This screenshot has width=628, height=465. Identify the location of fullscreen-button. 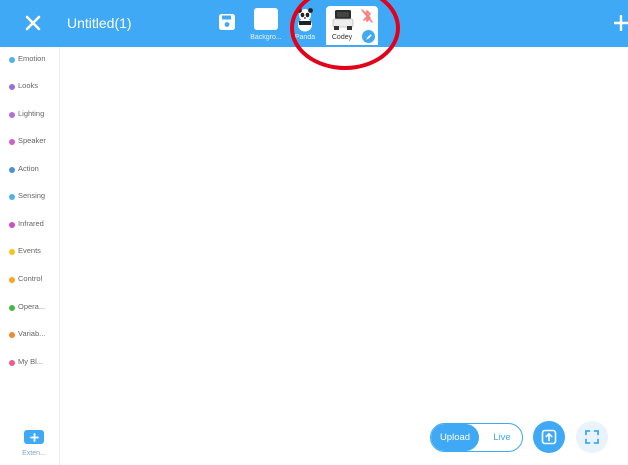
(592, 437).